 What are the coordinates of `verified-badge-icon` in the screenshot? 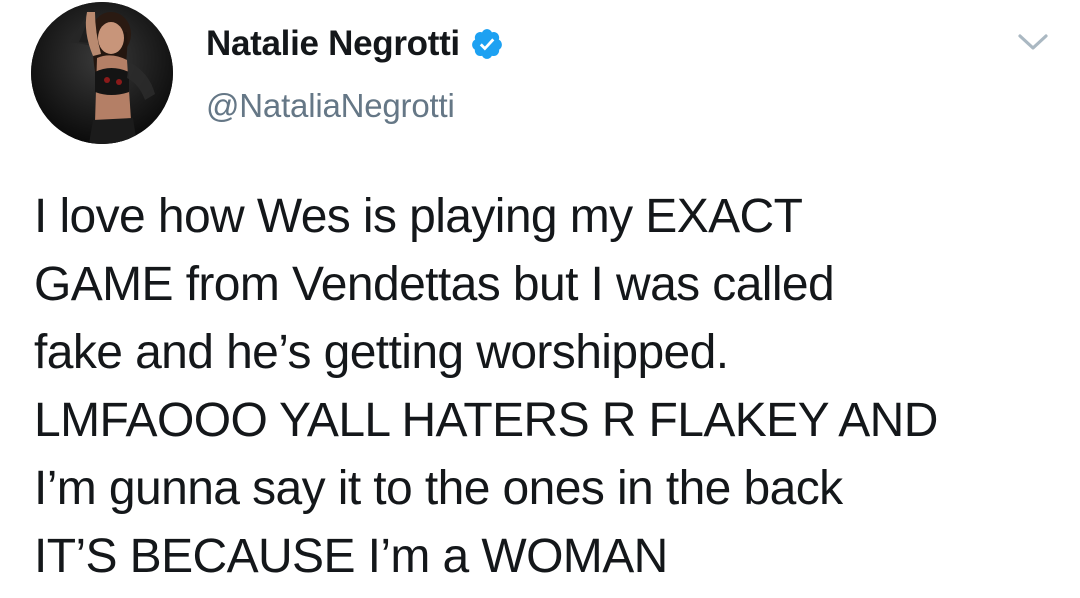 It's located at (487, 44).